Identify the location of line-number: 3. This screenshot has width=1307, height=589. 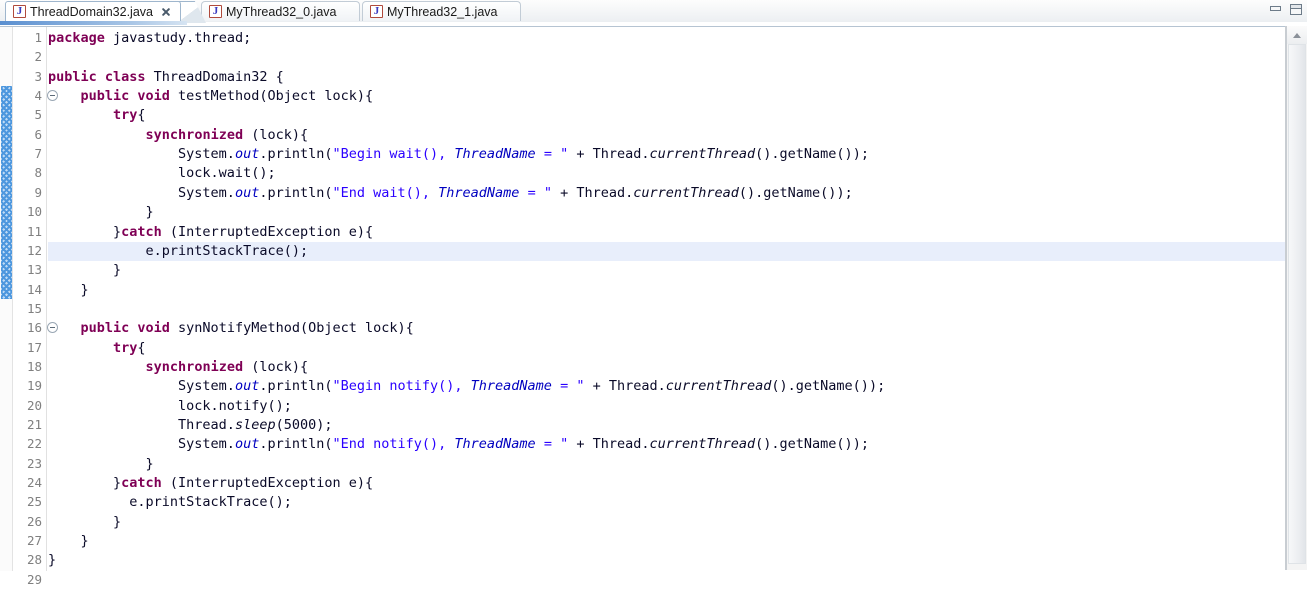
(38, 76).